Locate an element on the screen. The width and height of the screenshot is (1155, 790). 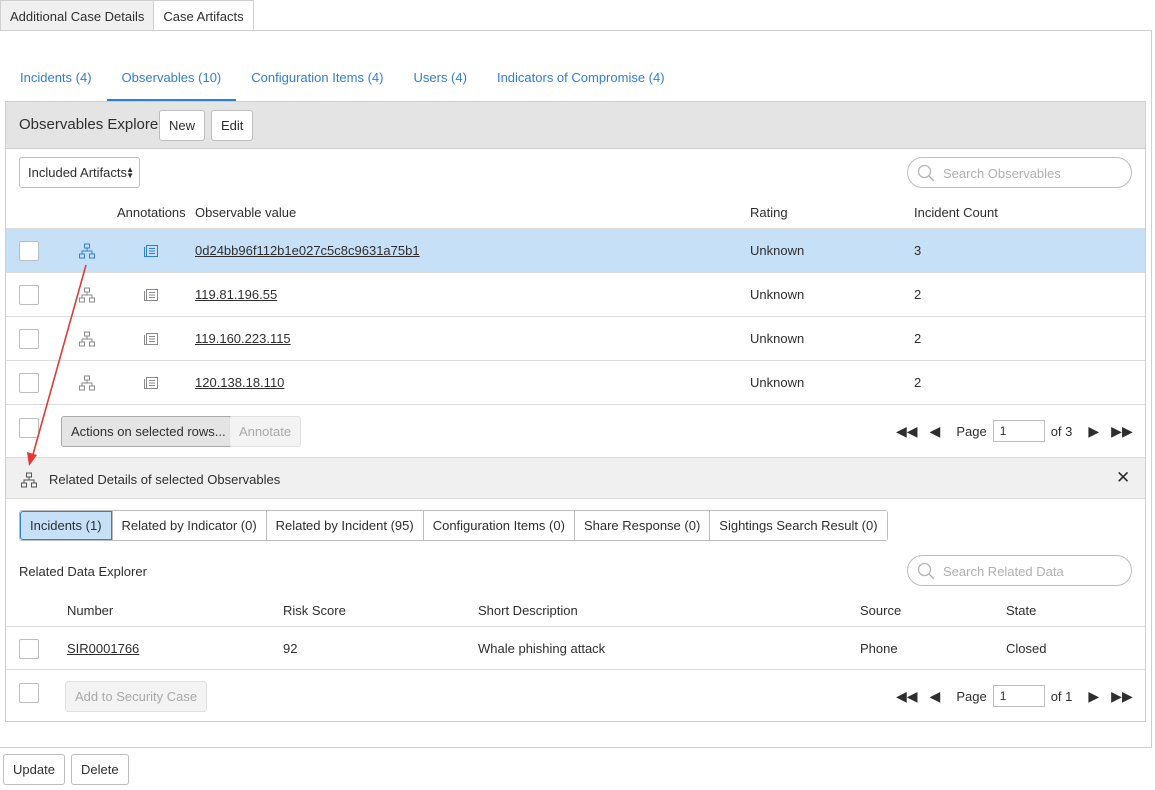
col-state: State is located at coordinates (1021, 610).